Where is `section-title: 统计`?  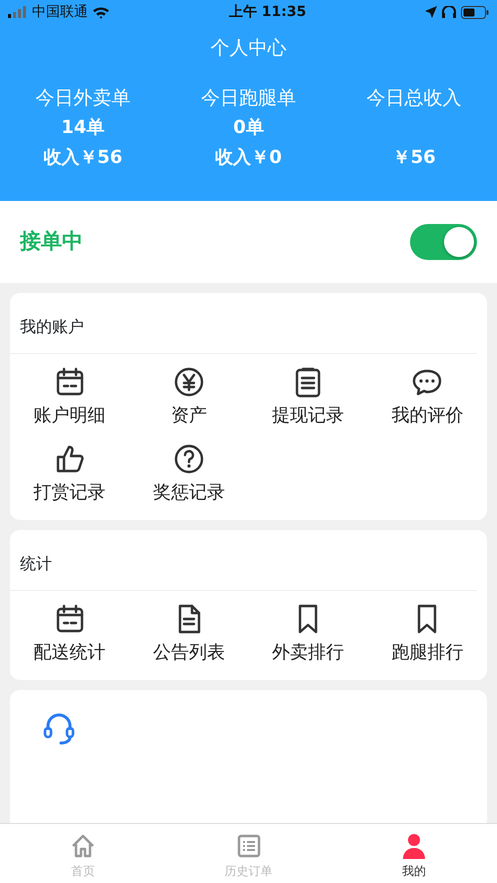
section-title: 统计 is located at coordinates (243, 560).